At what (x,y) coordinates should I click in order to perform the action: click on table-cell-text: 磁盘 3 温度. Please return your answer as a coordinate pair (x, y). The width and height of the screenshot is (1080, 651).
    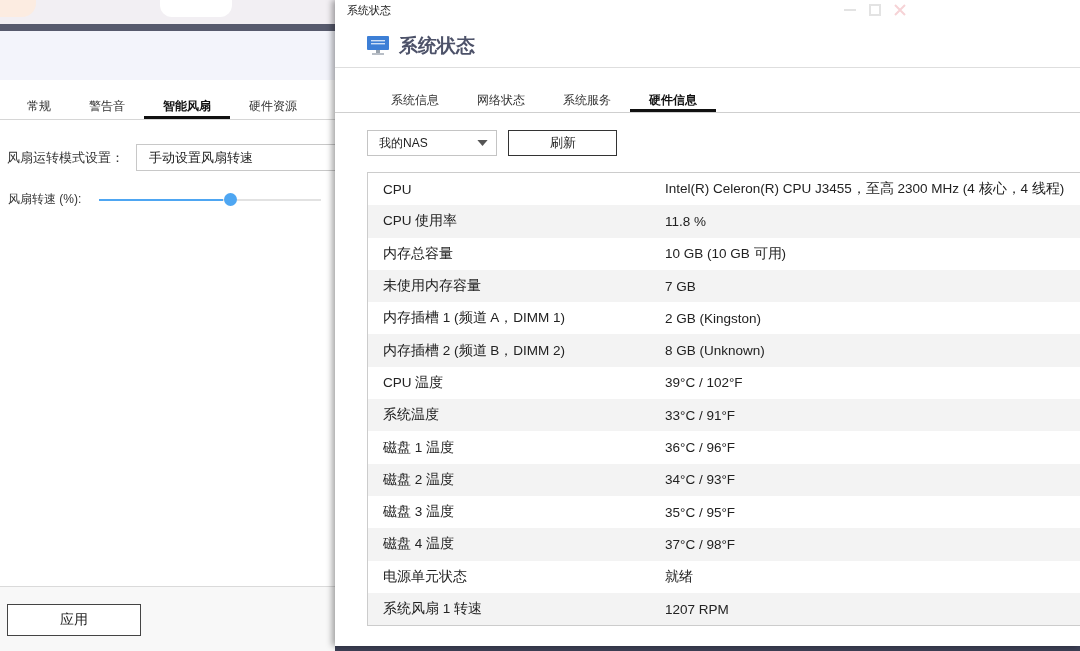
    Looking at the image, I should click on (418, 512).